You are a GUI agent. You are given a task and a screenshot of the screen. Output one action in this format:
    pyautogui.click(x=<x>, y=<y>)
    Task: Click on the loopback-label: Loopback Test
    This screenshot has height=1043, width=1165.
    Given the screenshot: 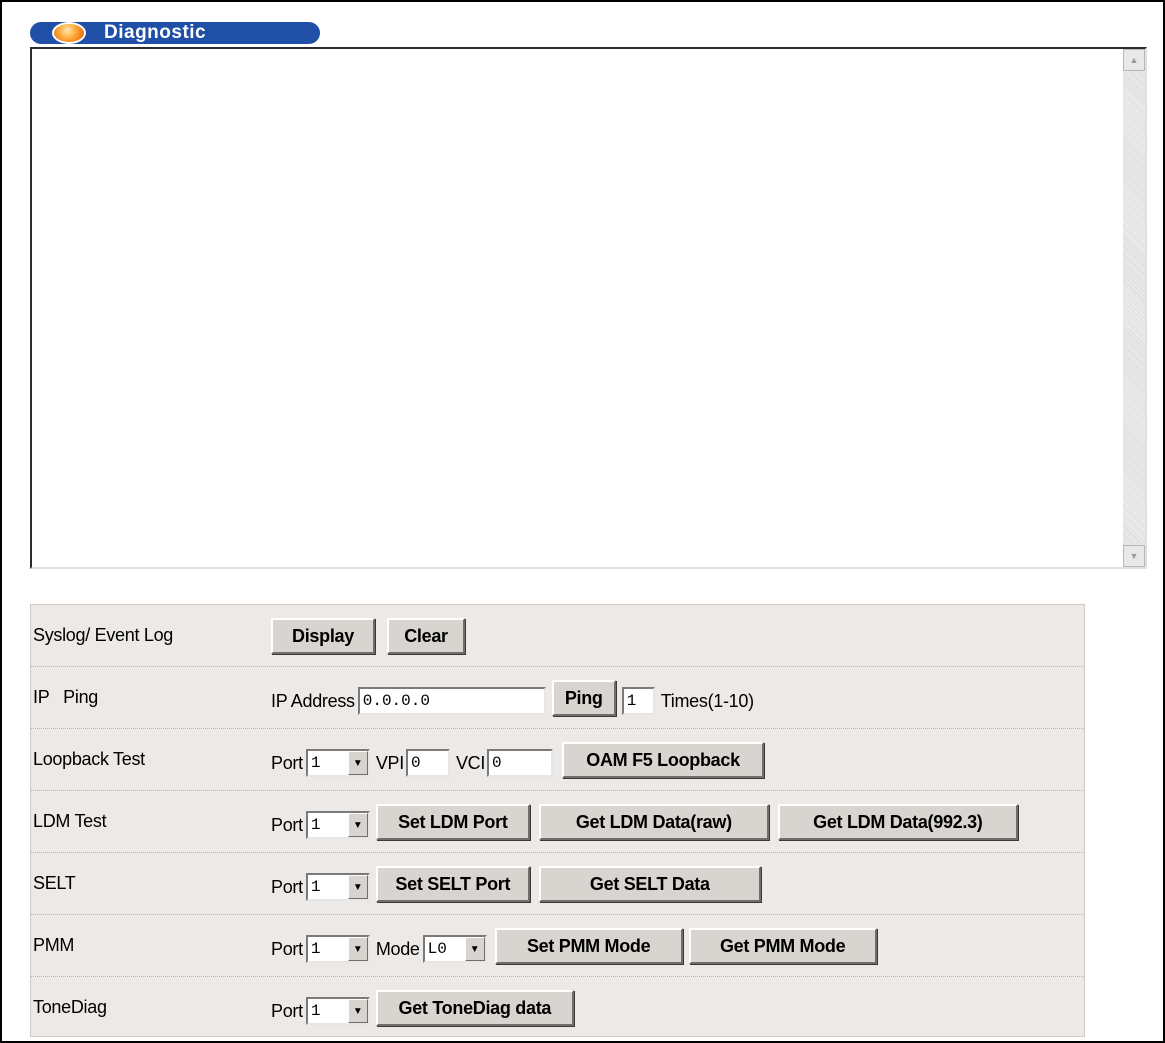 What is the action you would take?
    pyautogui.click(x=89, y=759)
    